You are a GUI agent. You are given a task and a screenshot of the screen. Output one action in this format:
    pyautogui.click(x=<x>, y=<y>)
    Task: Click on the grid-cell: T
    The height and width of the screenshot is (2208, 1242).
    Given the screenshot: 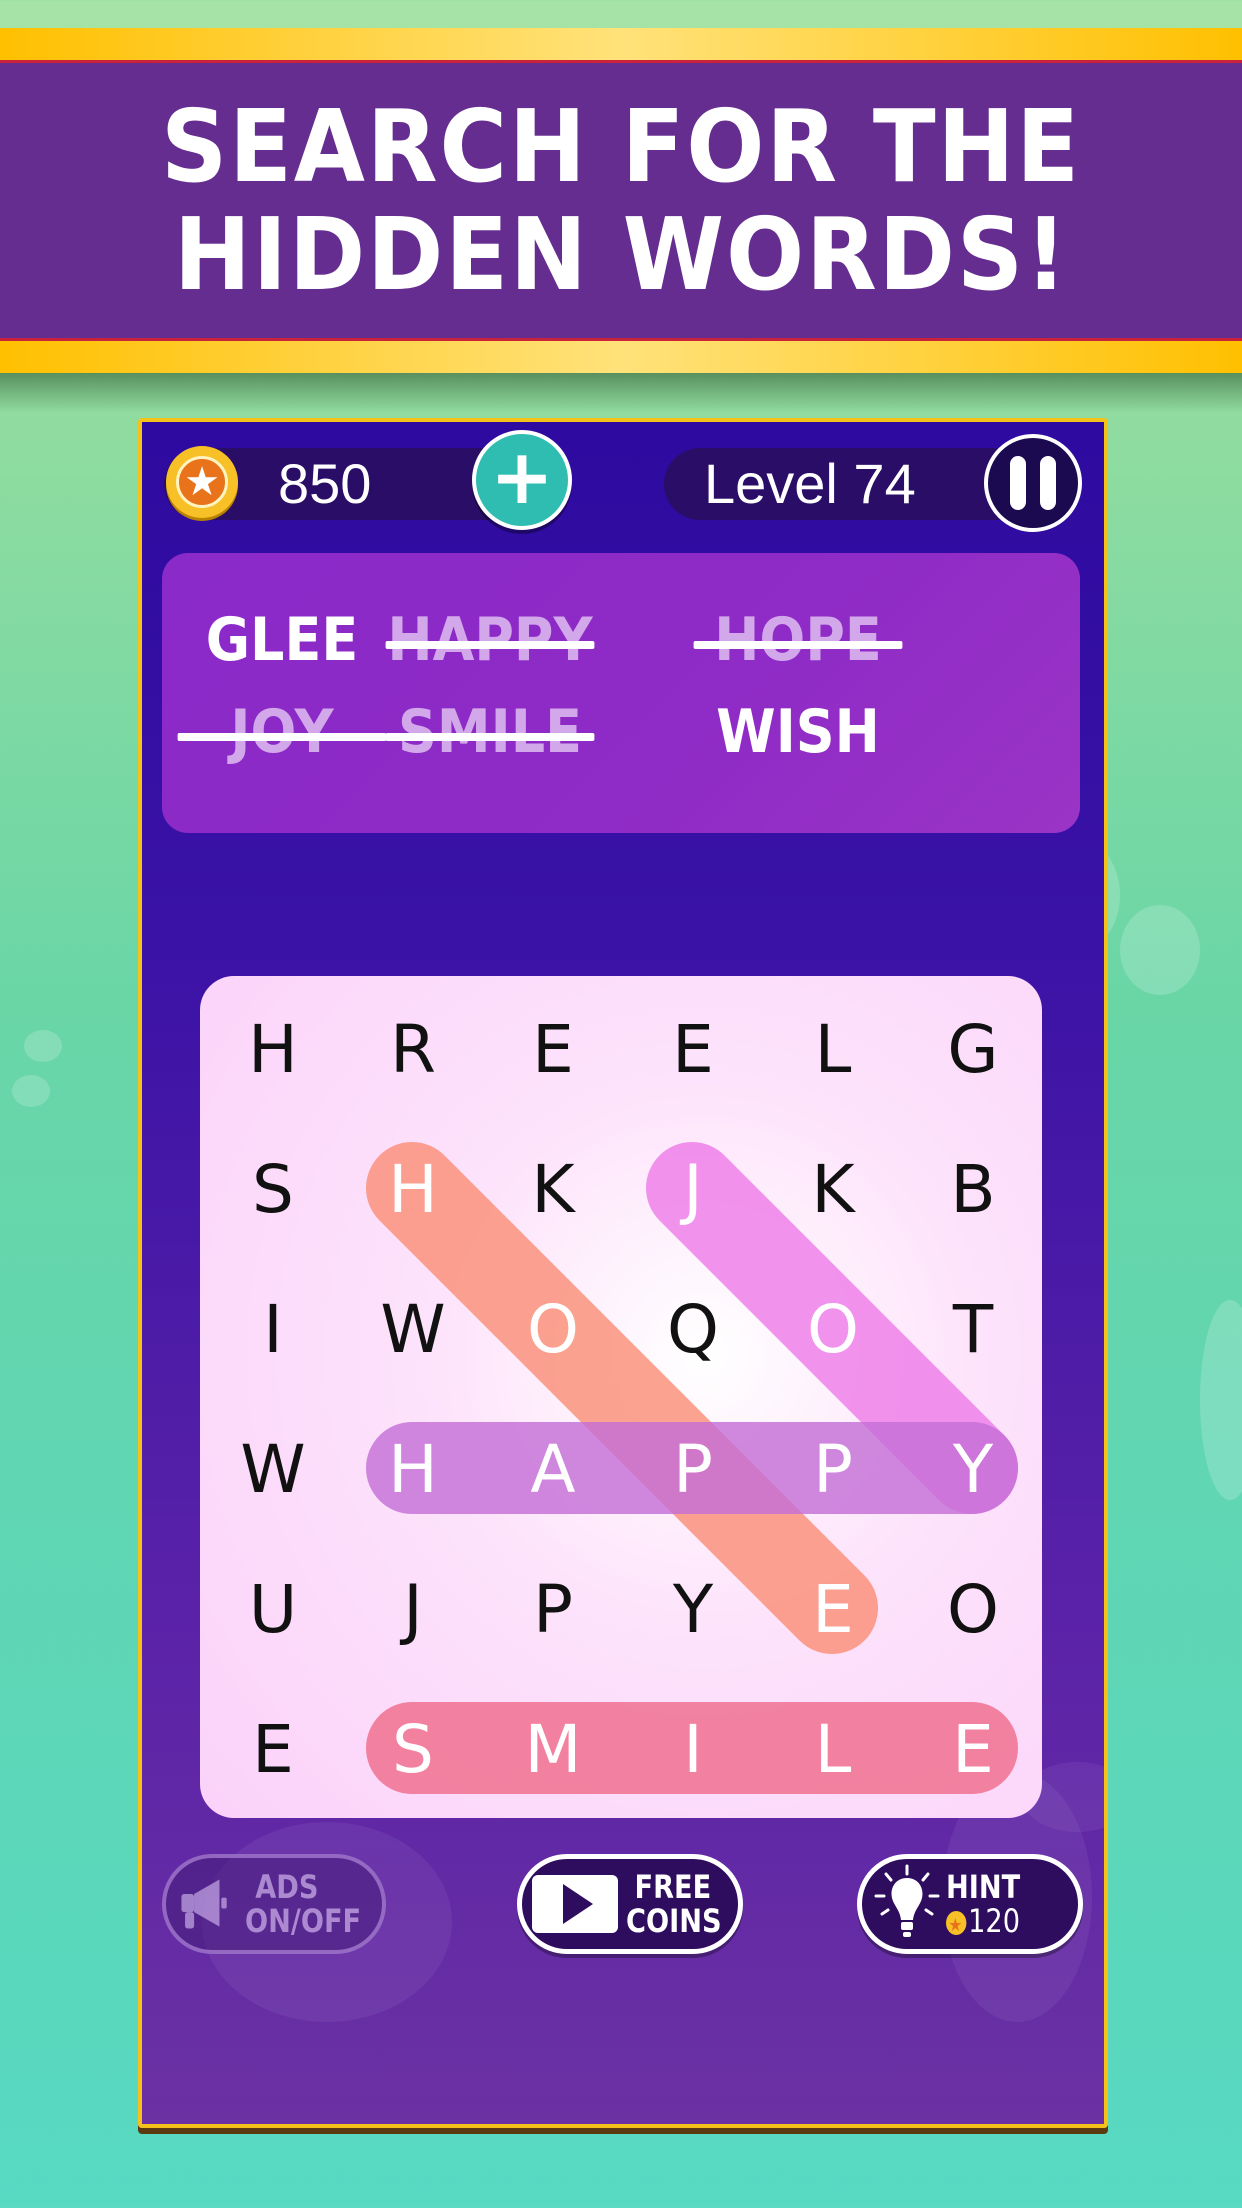 What is the action you would take?
    pyautogui.click(x=972, y=1329)
    